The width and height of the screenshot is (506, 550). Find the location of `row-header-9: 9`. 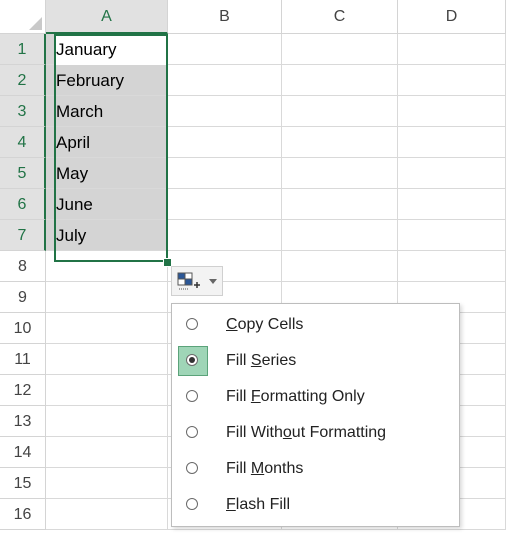

row-header-9: 9 is located at coordinates (23, 297).